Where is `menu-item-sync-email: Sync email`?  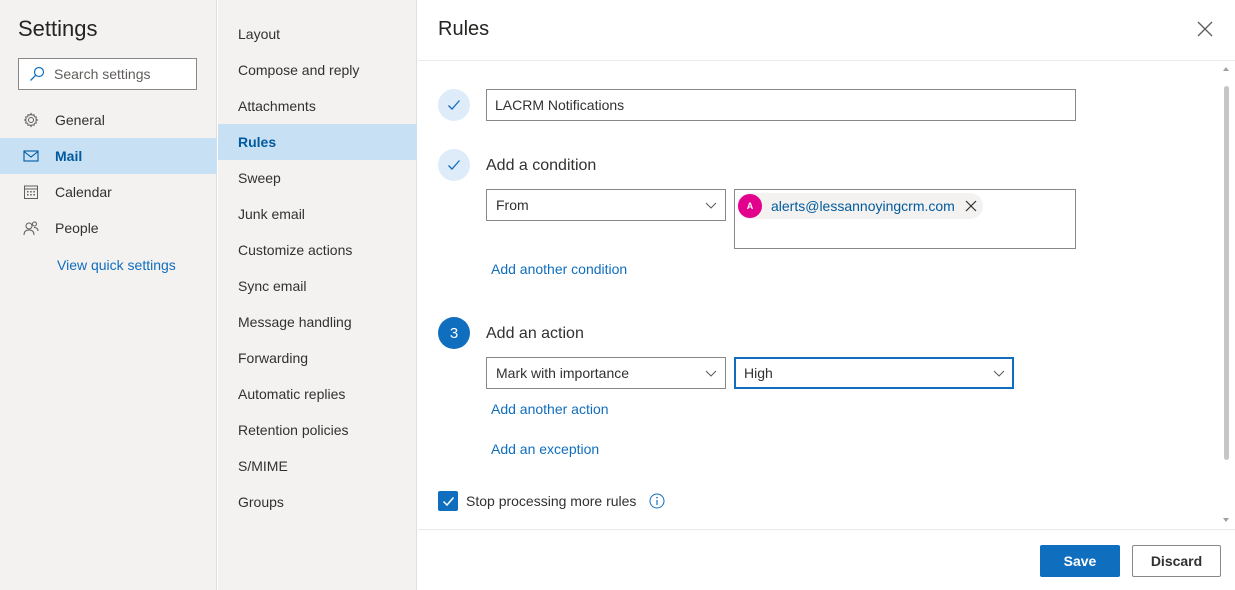 menu-item-sync-email: Sync email is located at coordinates (317, 286).